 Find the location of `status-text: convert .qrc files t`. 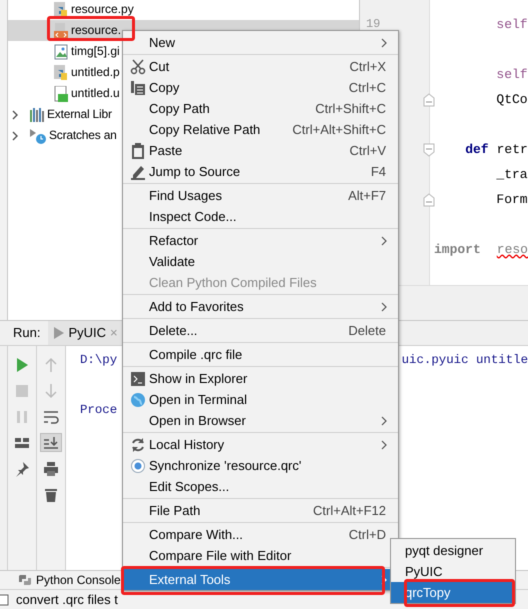

status-text: convert .qrc files t is located at coordinates (67, 600).